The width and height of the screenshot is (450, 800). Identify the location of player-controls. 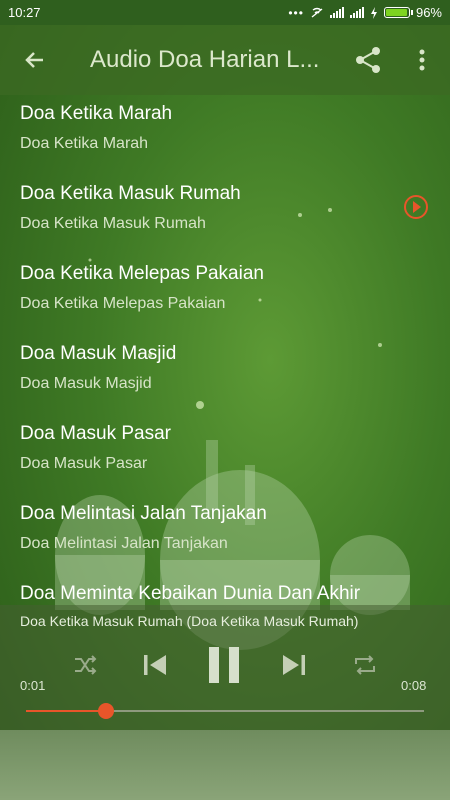
(225, 667).